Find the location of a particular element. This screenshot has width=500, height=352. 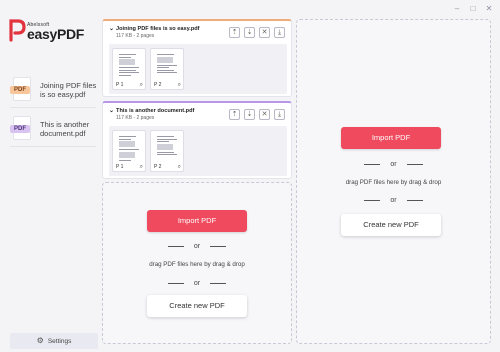

minimize-icon: – is located at coordinates (457, 9).